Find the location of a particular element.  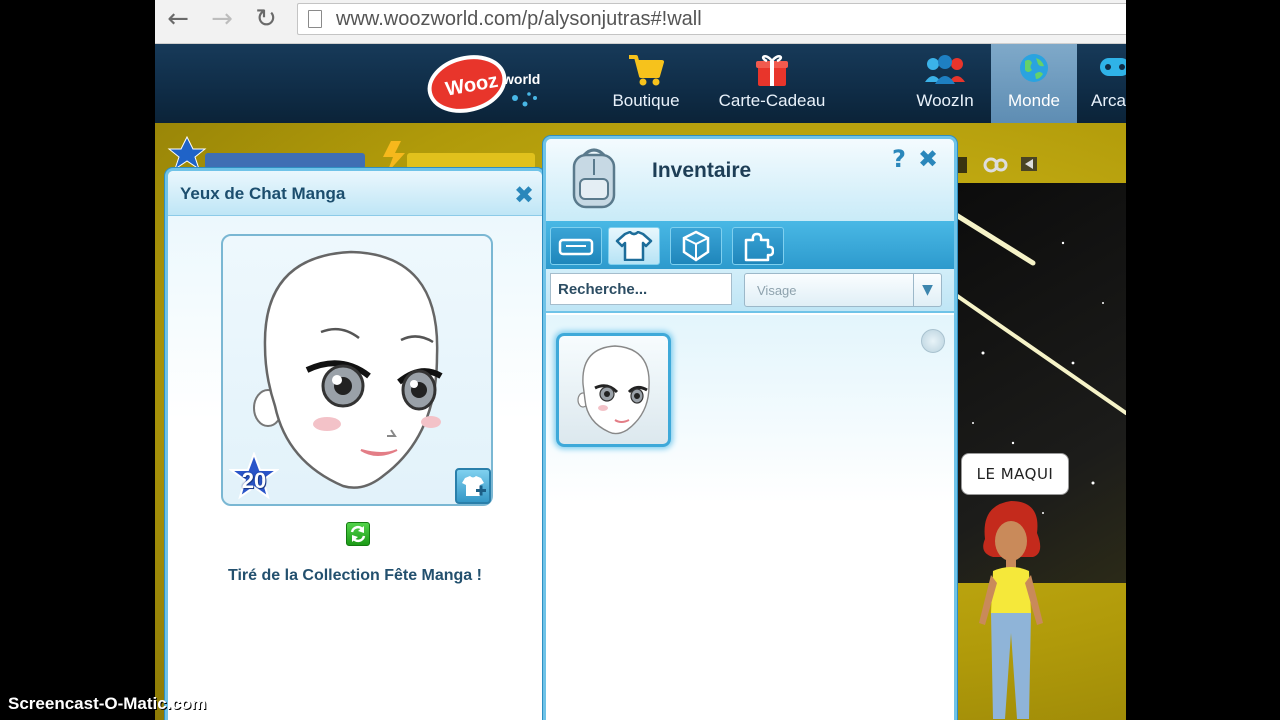

gamepad-icon is located at coordinates (1113, 67).